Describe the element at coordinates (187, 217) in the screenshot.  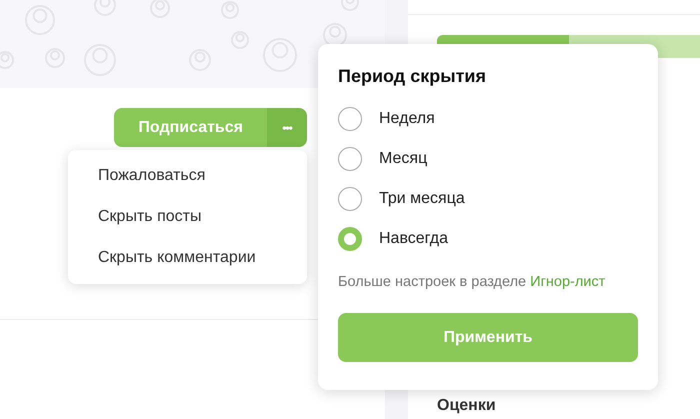
I see `menu-item: Скрыть посты` at that location.